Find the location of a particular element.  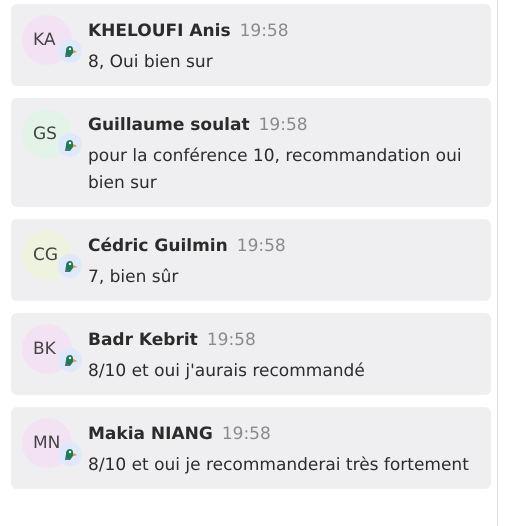

avatar: KA is located at coordinates (47, 40).